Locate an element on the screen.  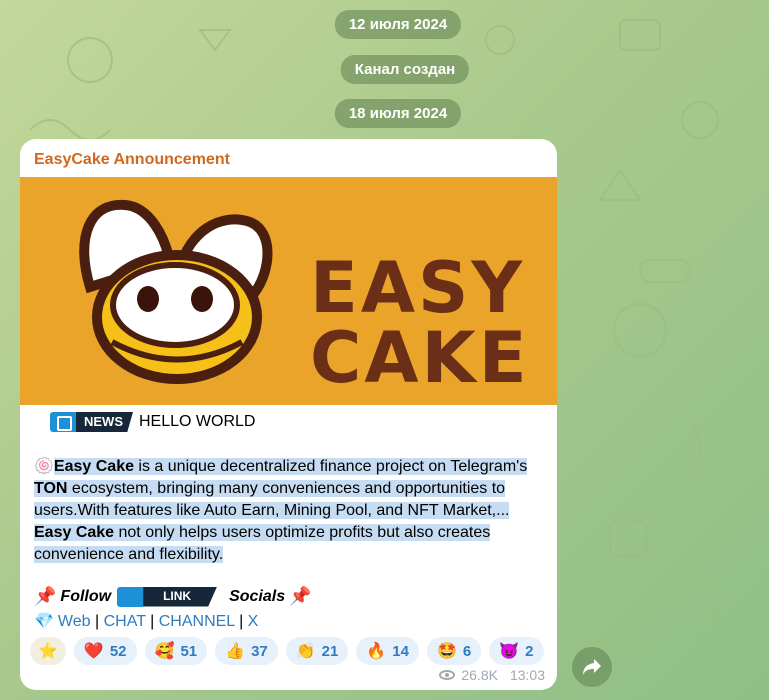
news-icon is located at coordinates (63, 422).